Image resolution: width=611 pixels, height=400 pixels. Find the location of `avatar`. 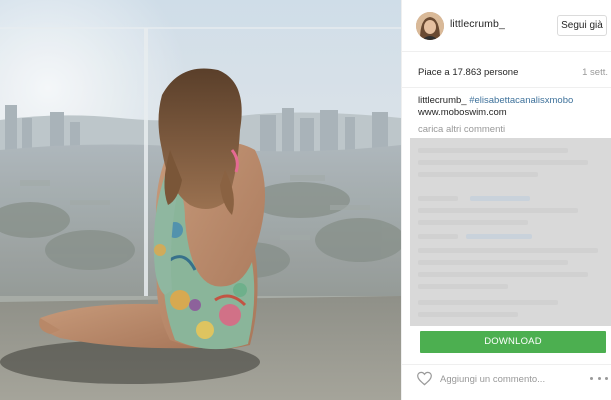

avatar is located at coordinates (430, 26).